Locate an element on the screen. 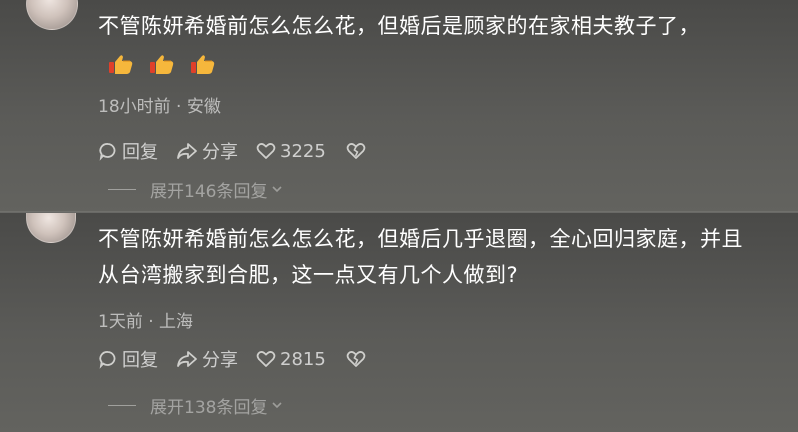 The width and height of the screenshot is (798, 432). comment-body: 不管陈妍希婚前怎么怎么花，但婚后是顾家的在家相夫教子了， is located at coordinates (399, 26).